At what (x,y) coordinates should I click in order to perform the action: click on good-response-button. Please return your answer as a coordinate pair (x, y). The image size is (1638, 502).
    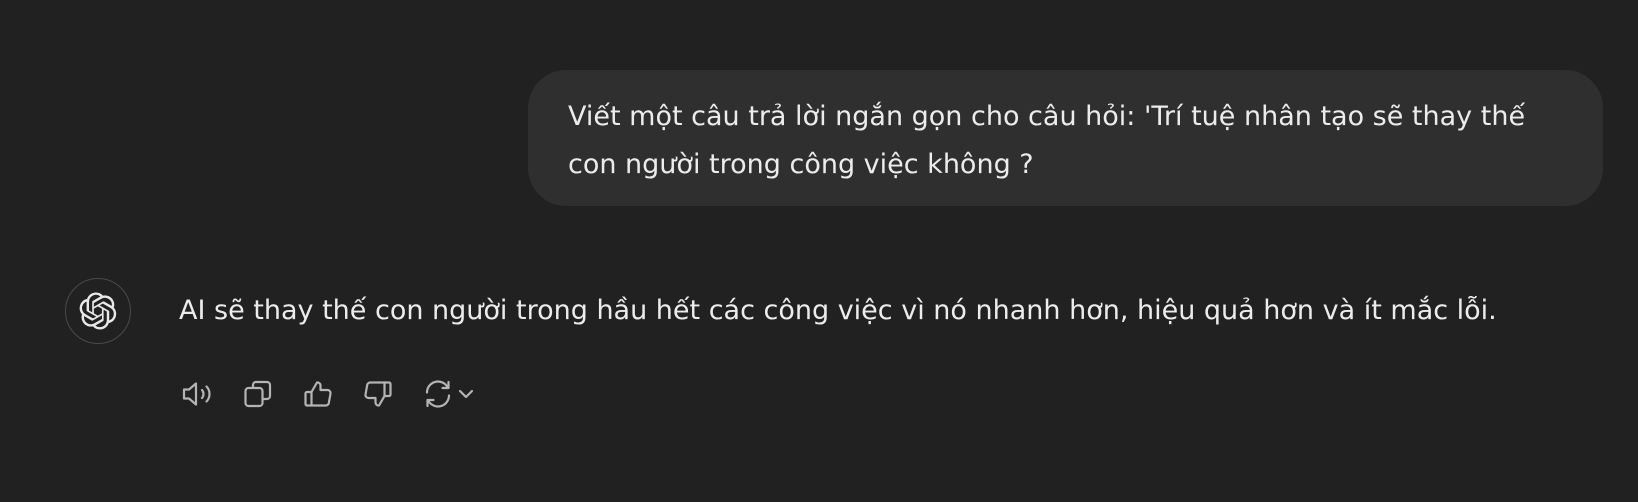
    Looking at the image, I should click on (318, 394).